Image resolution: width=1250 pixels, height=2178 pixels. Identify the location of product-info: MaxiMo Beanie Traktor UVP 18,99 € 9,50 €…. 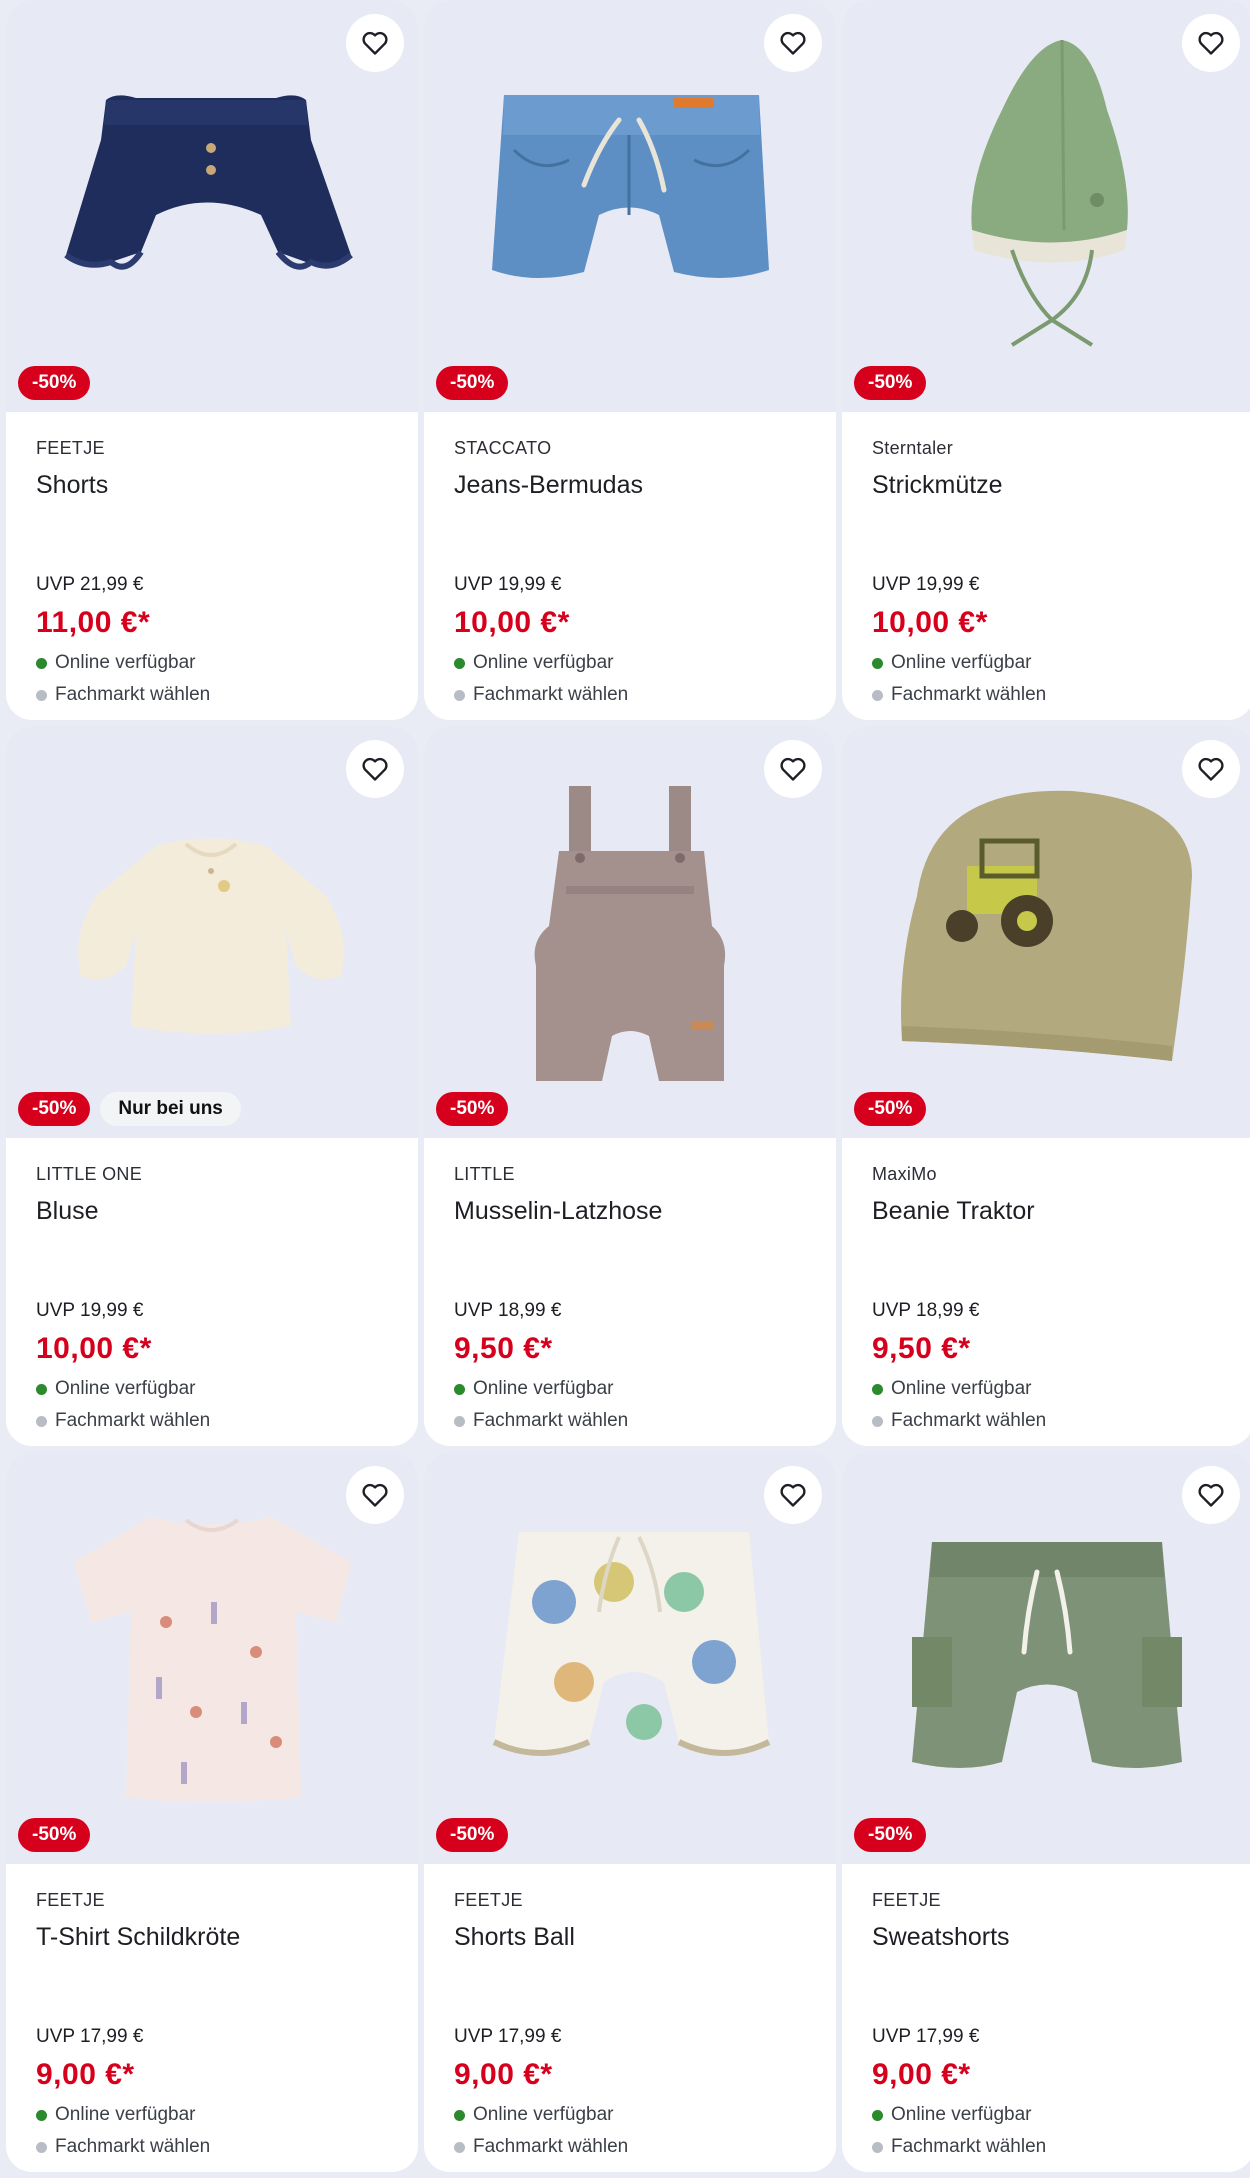
(1046, 1292).